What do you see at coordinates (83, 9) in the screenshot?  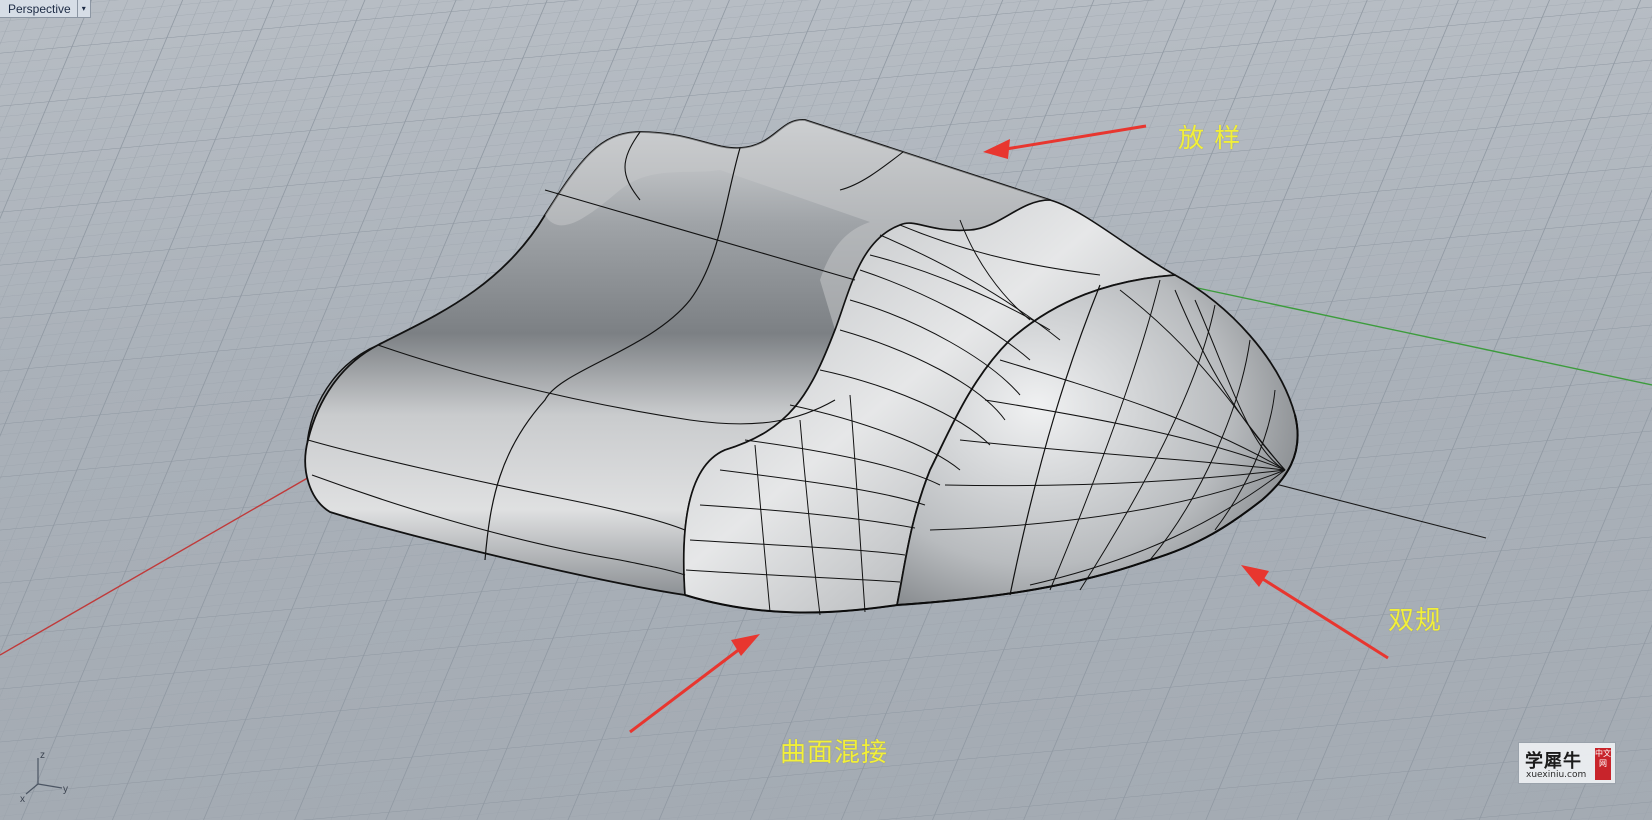 I see `dropdown-arrow-icon: ▾` at bounding box center [83, 9].